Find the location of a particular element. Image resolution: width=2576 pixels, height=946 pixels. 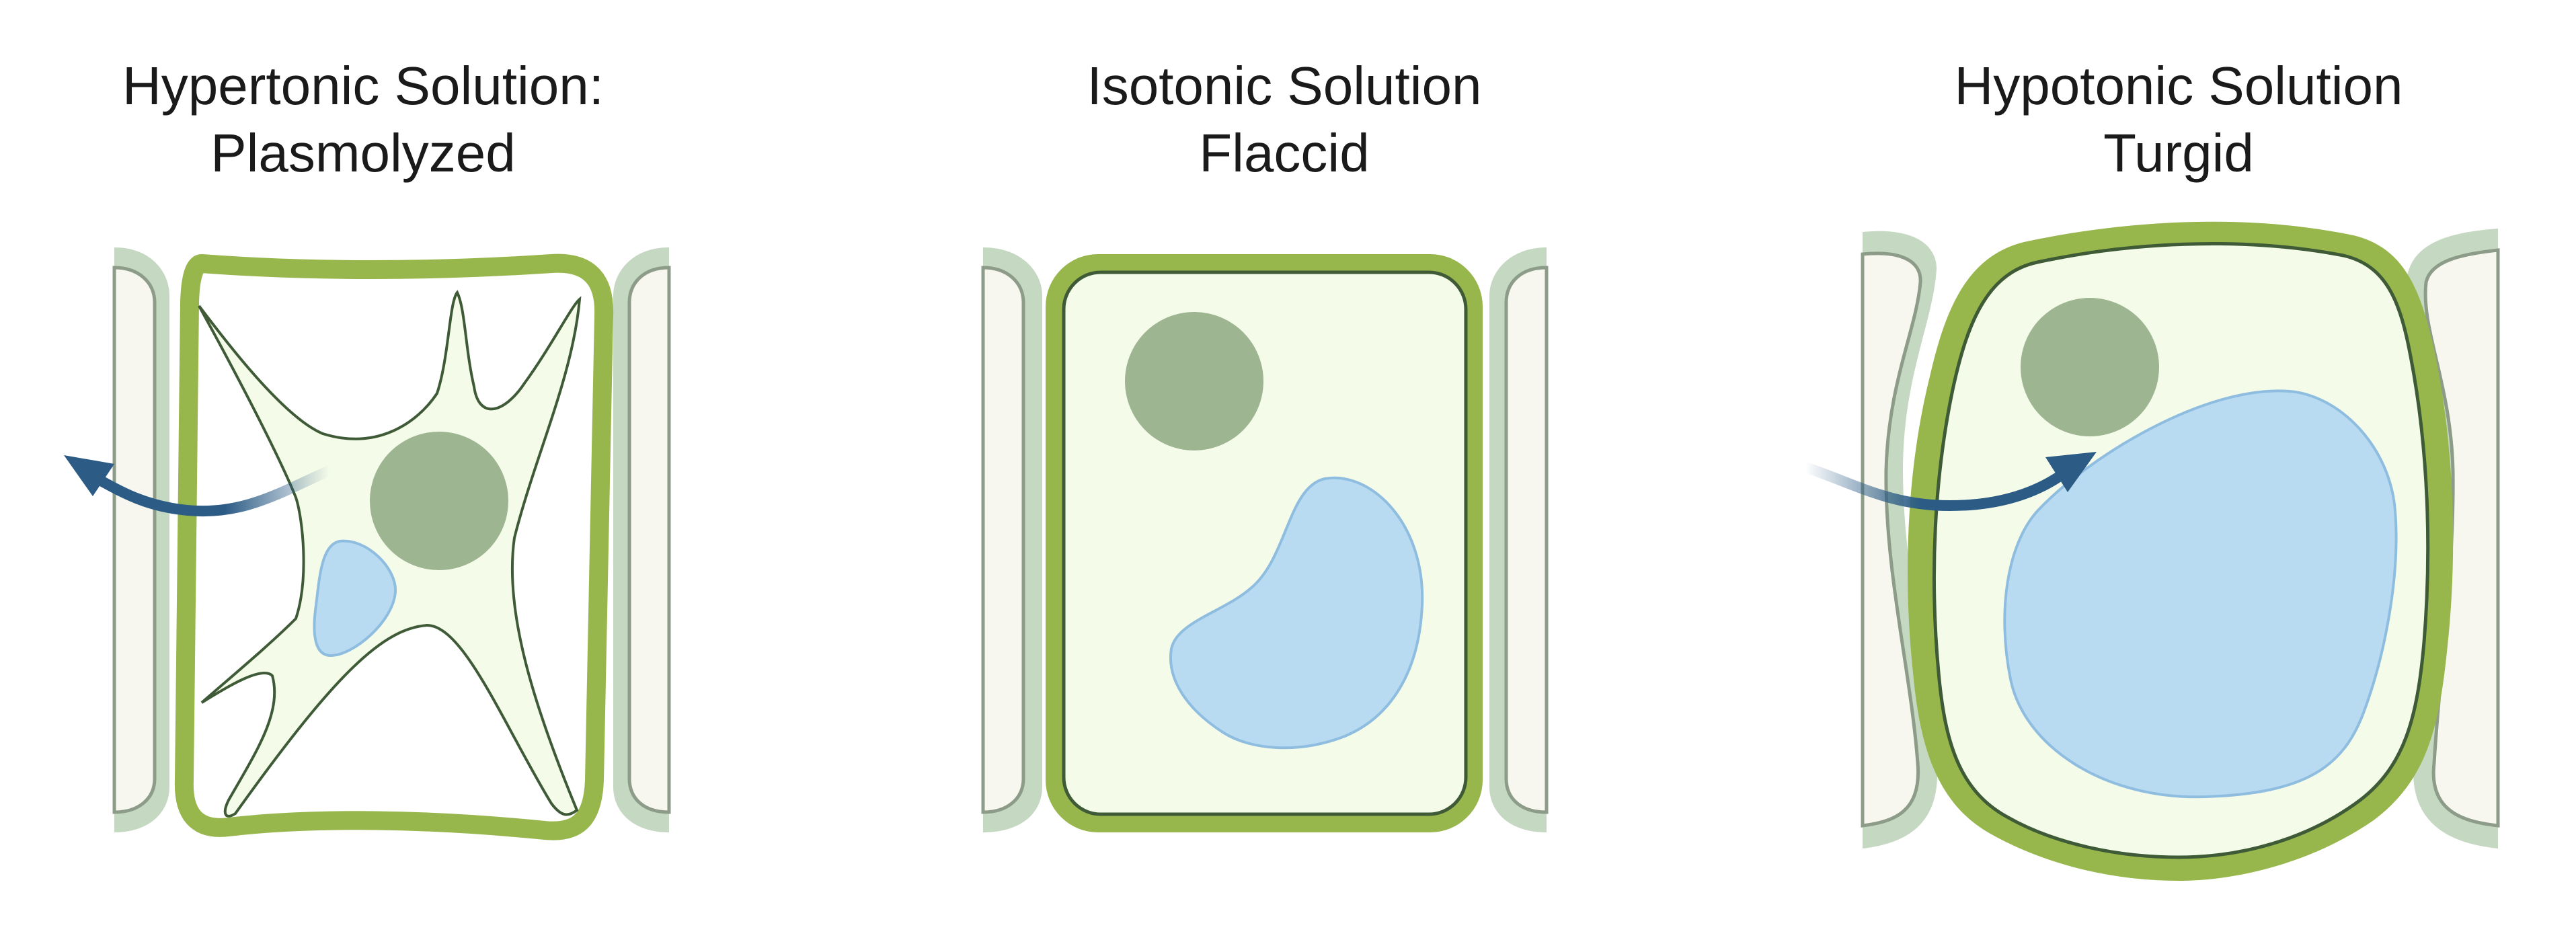

turgid-nucleus is located at coordinates (2090, 367).